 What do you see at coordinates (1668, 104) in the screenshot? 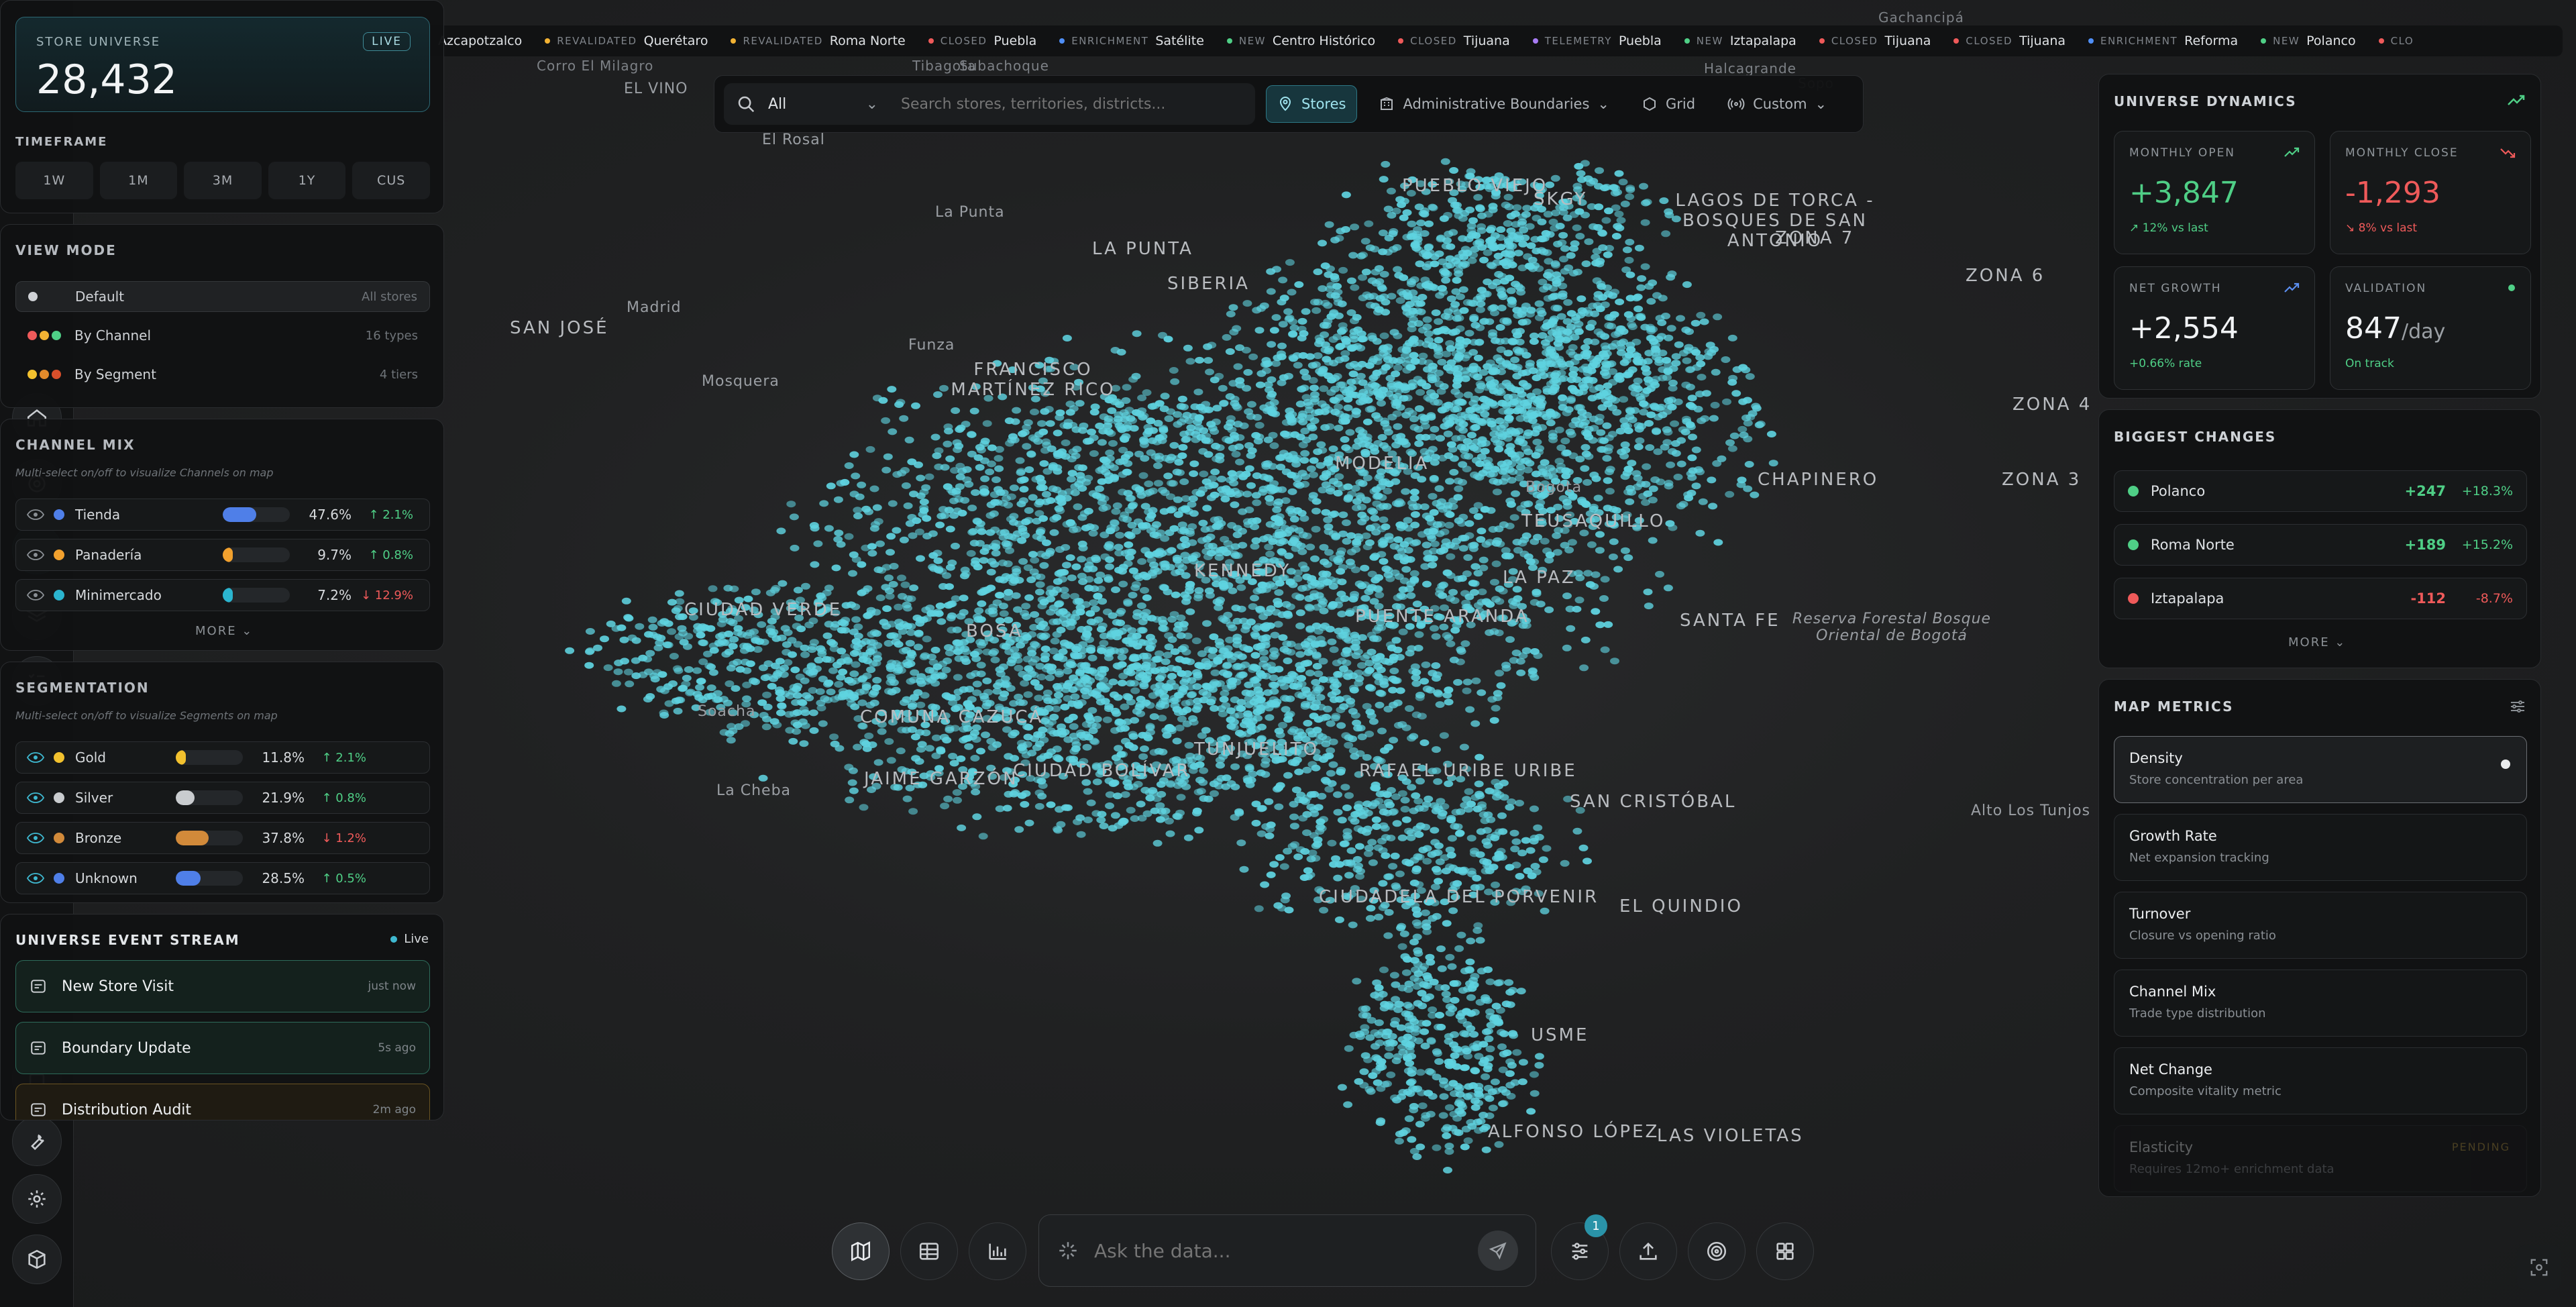
I see `layer-grid-button: Grid` at bounding box center [1668, 104].